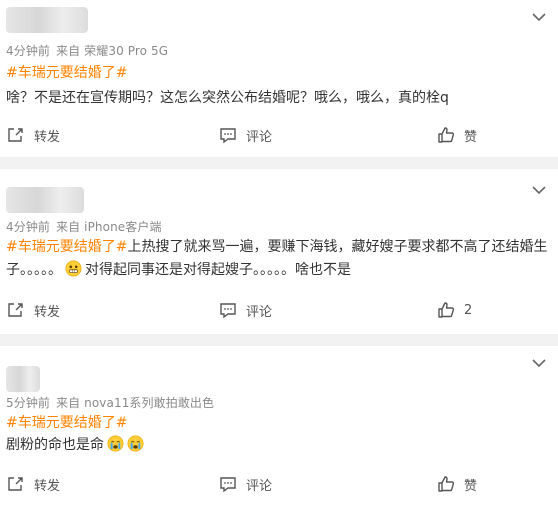 The width and height of the screenshot is (558, 505). I want to click on action-bar: 转发 评论 2, so click(279, 310).